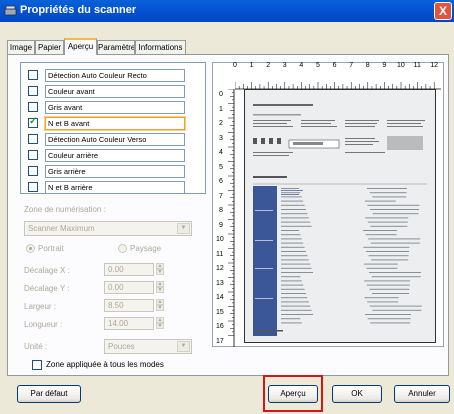 Image resolution: width=454 pixels, height=414 pixels. I want to click on ruler-v-label: 0, so click(221, 94).